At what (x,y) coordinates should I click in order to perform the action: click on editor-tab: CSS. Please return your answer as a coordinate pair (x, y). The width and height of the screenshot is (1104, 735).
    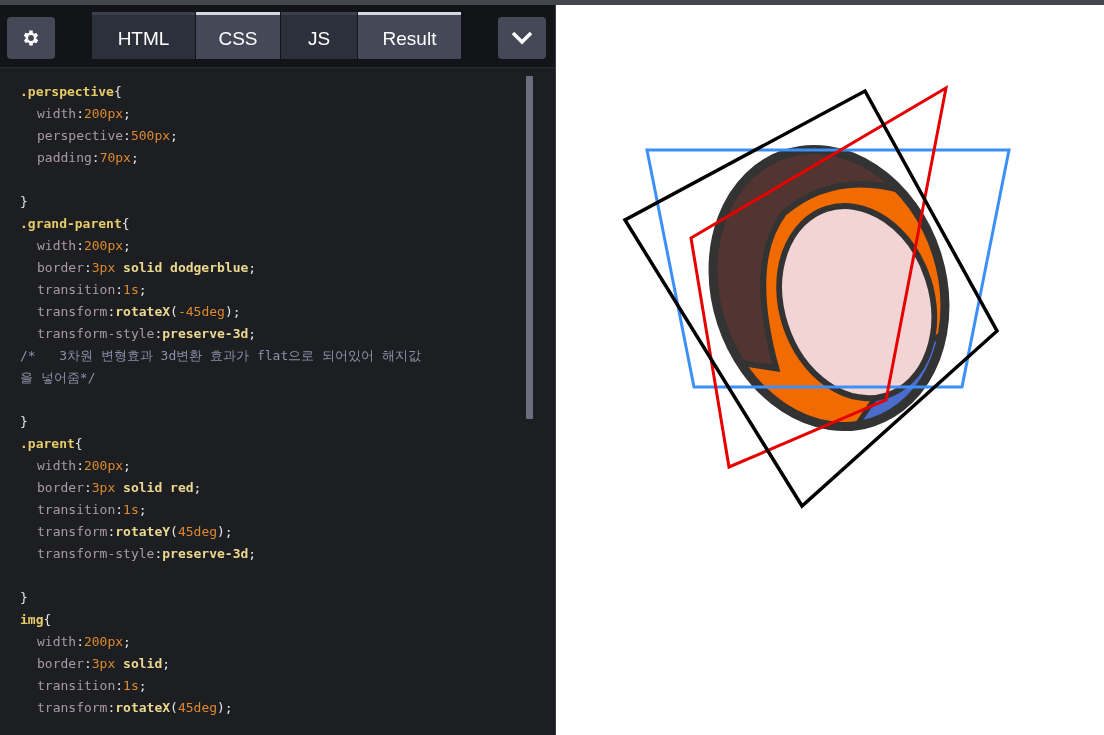
    Looking at the image, I should click on (238, 35).